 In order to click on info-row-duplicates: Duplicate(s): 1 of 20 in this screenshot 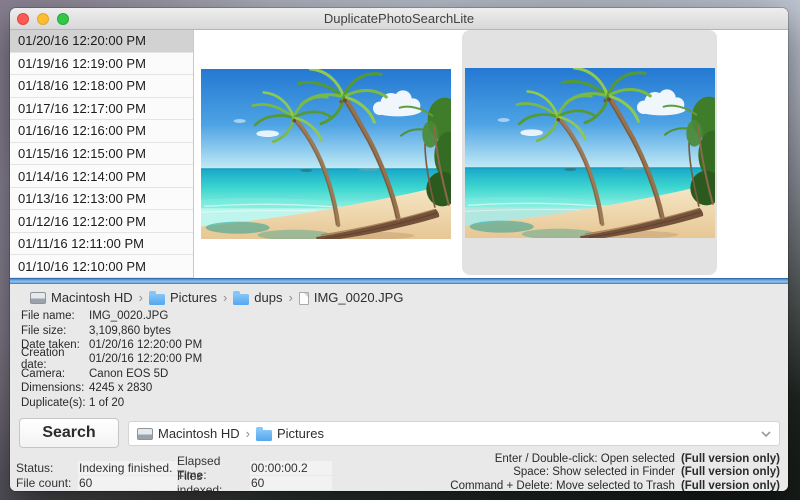, I will do `click(111, 402)`.